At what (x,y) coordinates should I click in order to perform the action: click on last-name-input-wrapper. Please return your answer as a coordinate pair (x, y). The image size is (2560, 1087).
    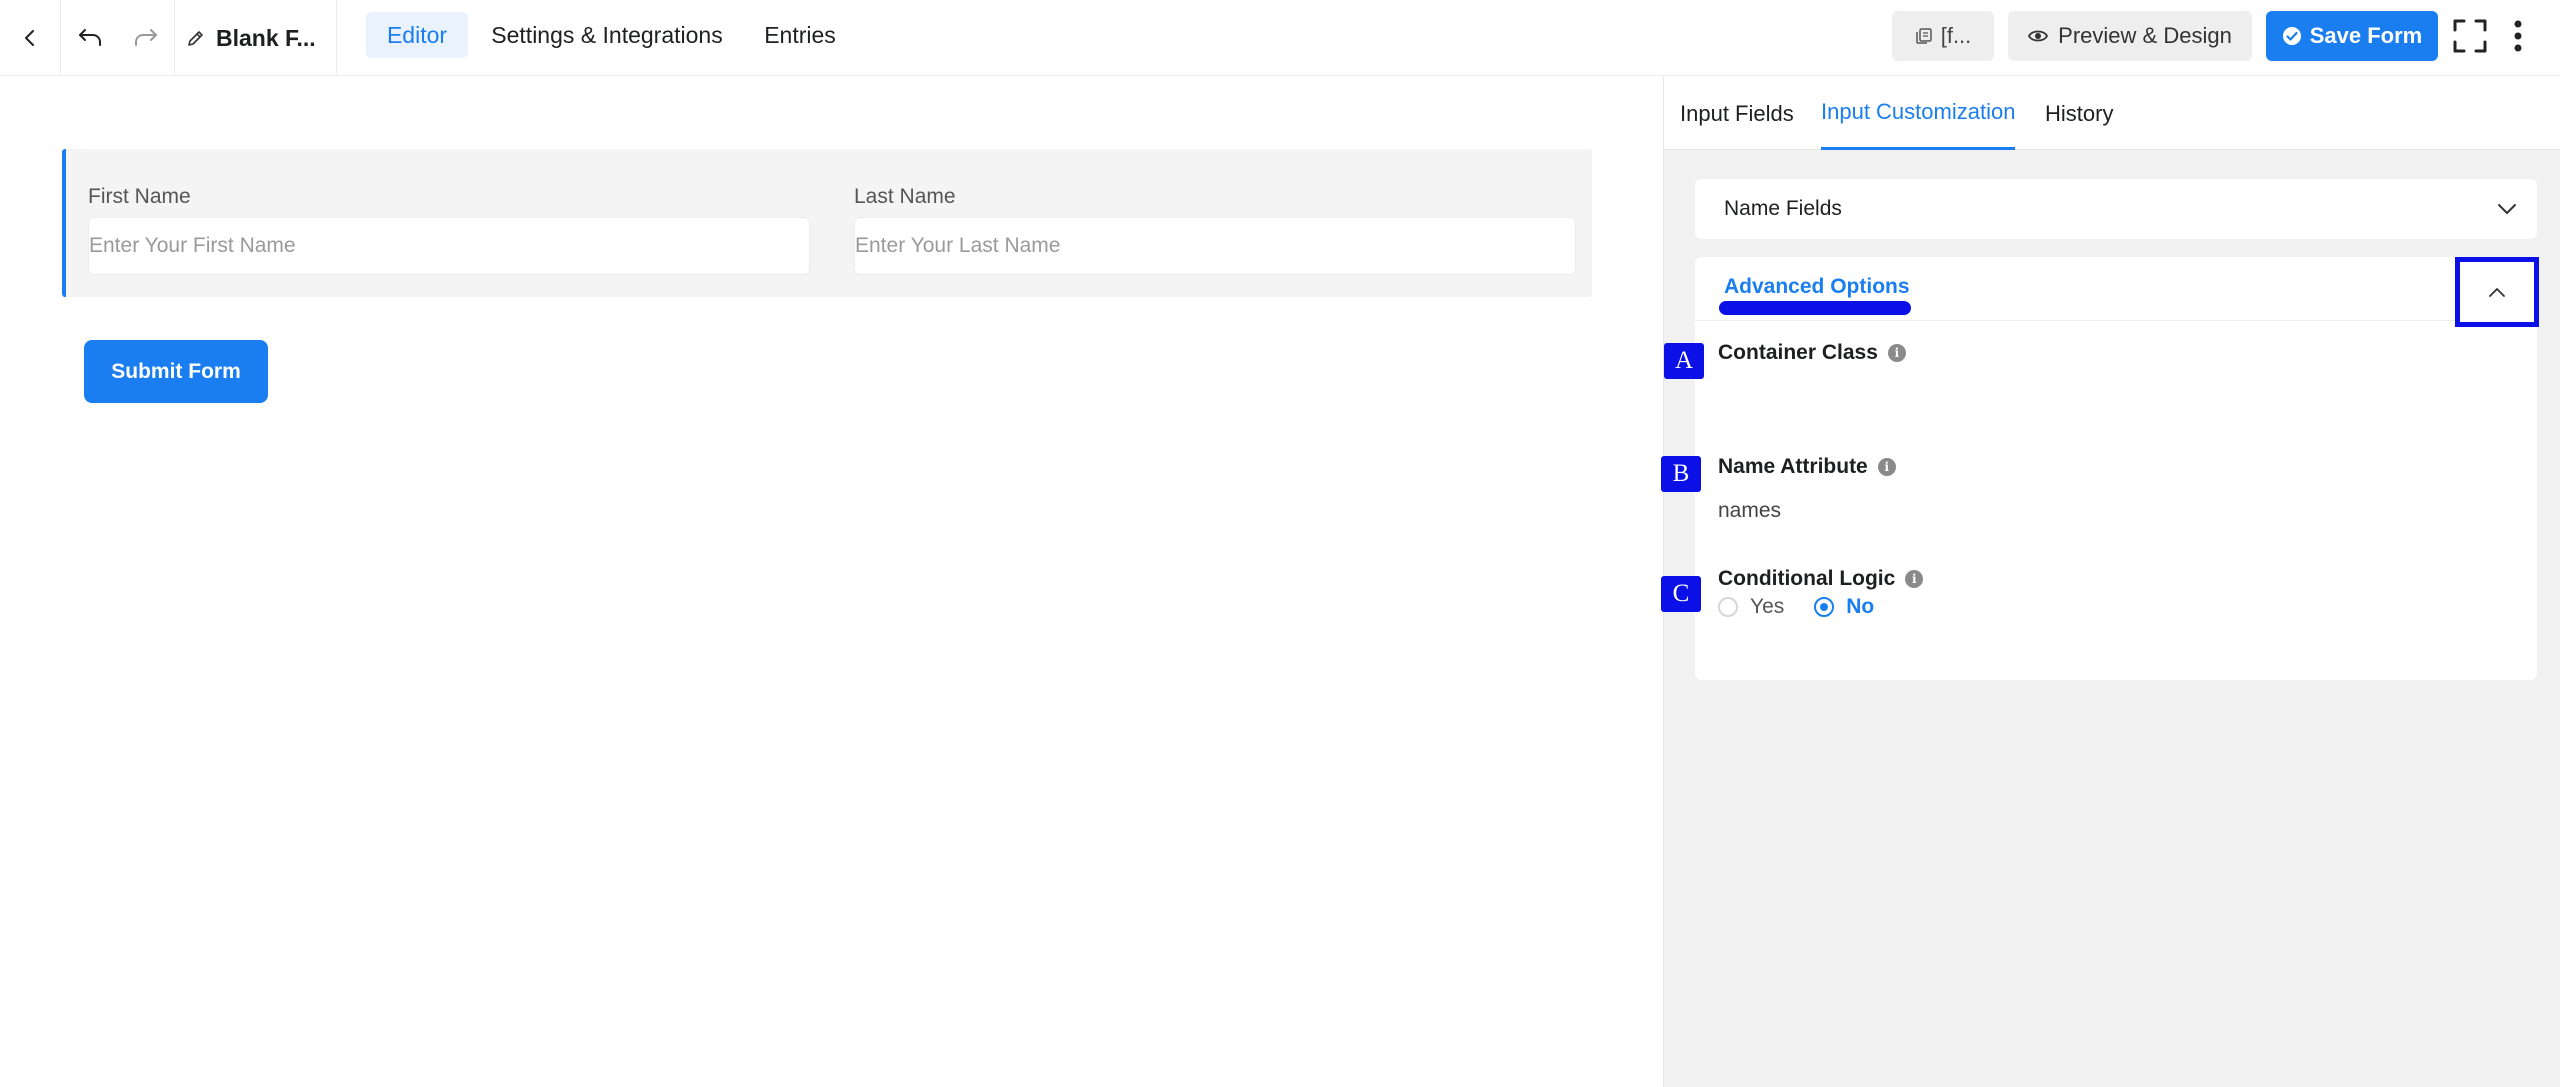
    Looking at the image, I should click on (1215, 246).